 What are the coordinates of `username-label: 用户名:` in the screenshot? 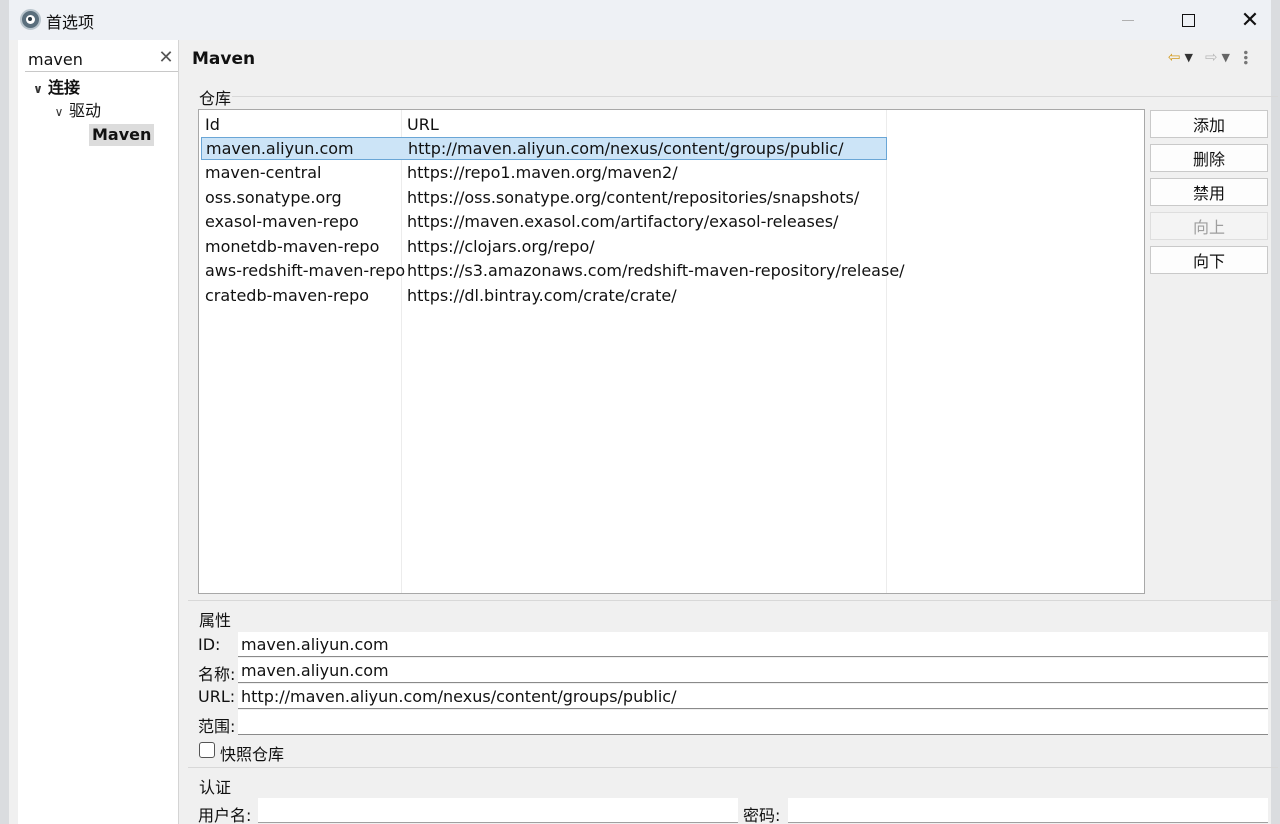 It's located at (225, 815).